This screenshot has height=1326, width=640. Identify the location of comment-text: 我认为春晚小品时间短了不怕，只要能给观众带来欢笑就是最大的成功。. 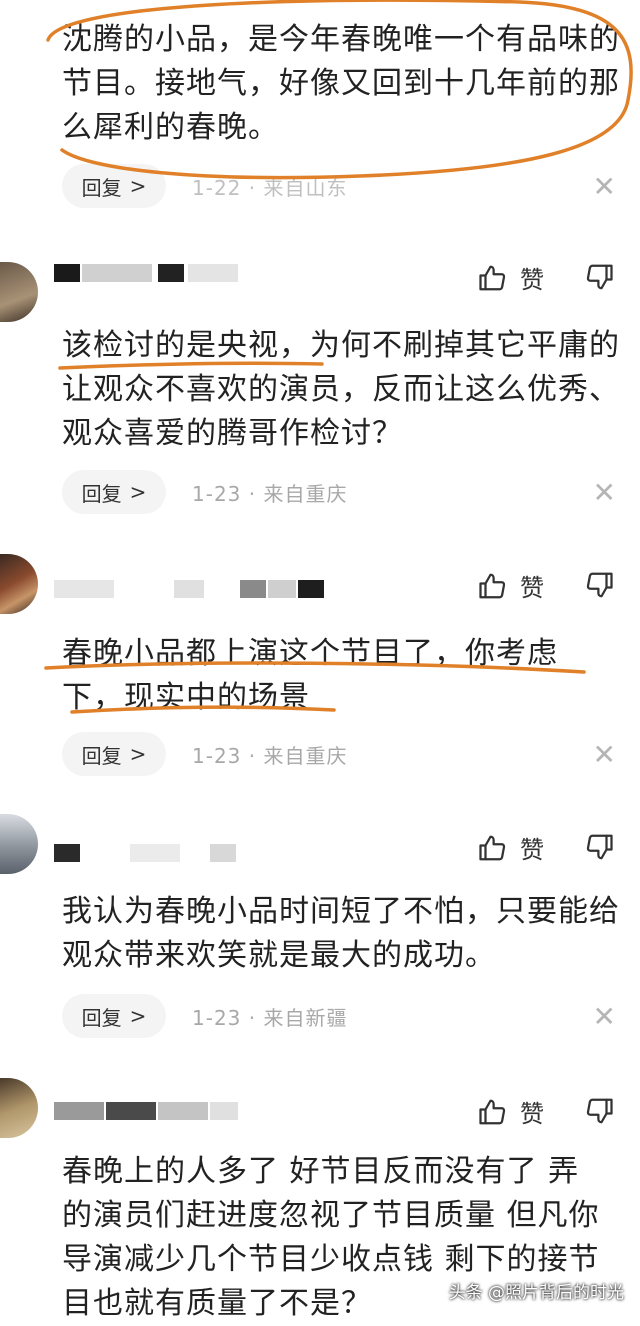
(341, 933).